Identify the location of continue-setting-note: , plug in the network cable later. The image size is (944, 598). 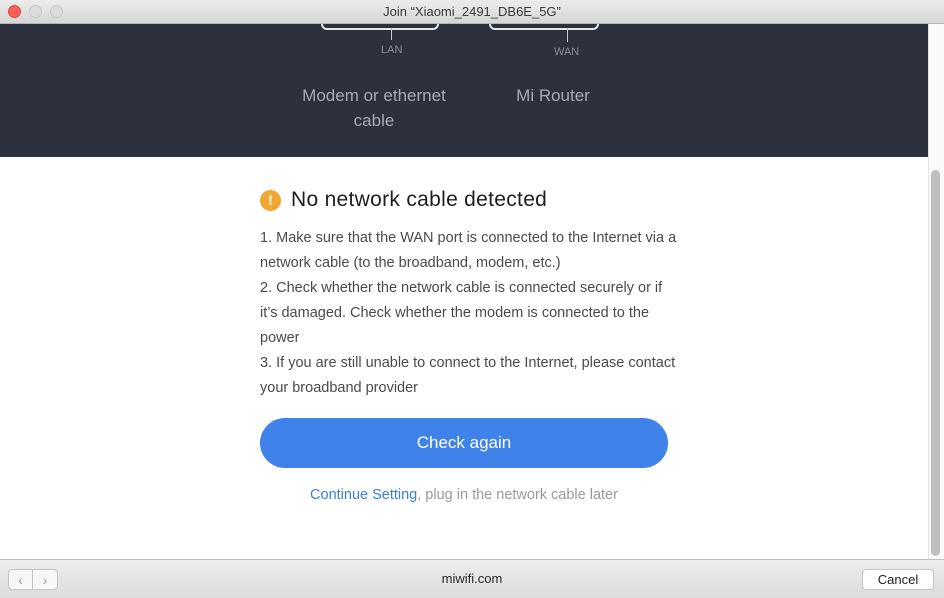
(517, 495).